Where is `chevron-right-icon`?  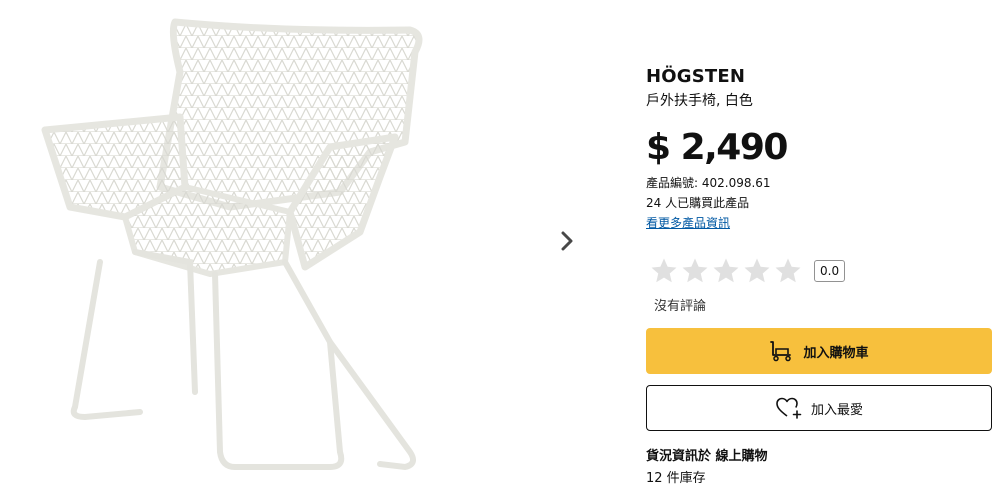 chevron-right-icon is located at coordinates (567, 241).